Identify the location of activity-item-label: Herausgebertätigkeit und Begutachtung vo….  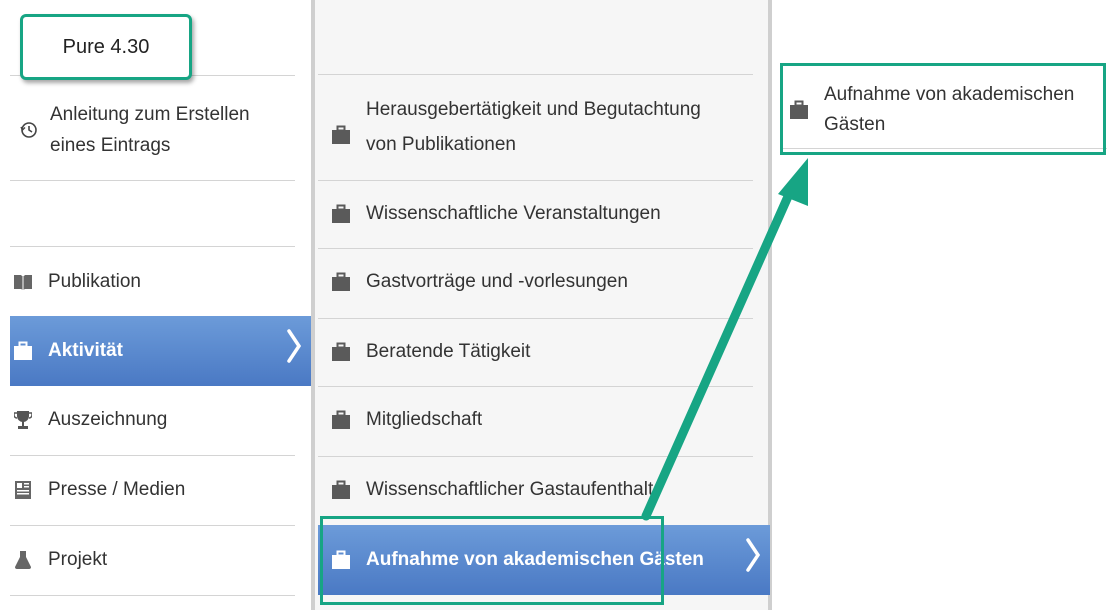
(533, 127).